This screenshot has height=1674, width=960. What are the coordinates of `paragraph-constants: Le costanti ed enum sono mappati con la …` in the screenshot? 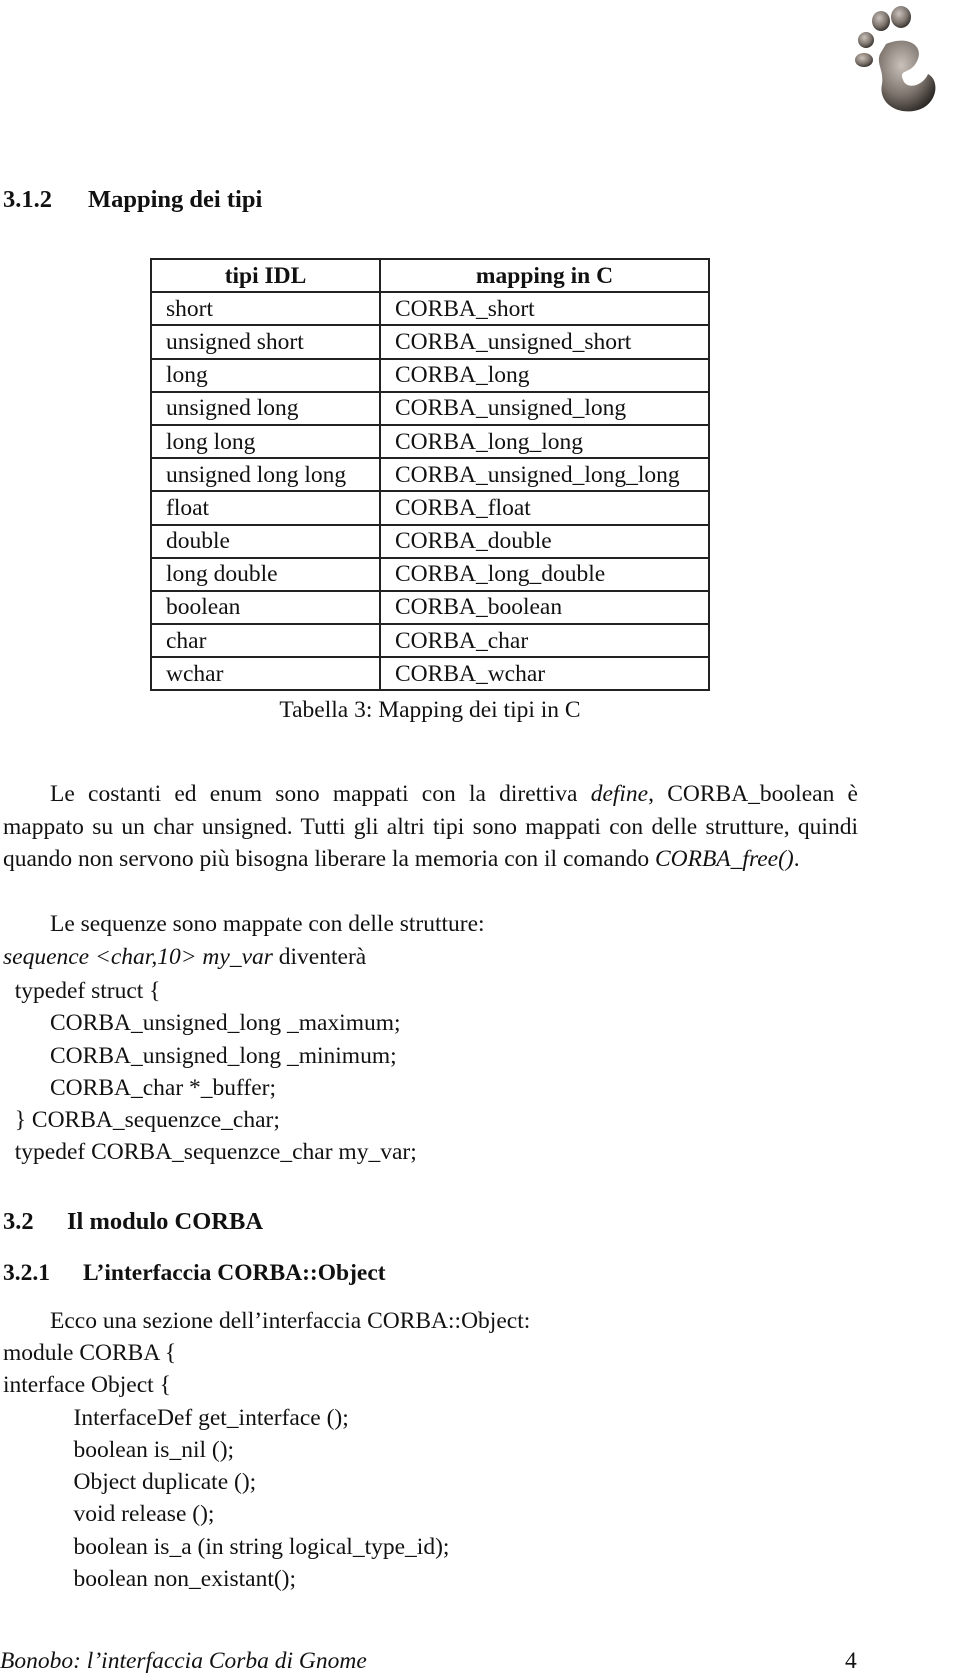 It's located at (430, 827).